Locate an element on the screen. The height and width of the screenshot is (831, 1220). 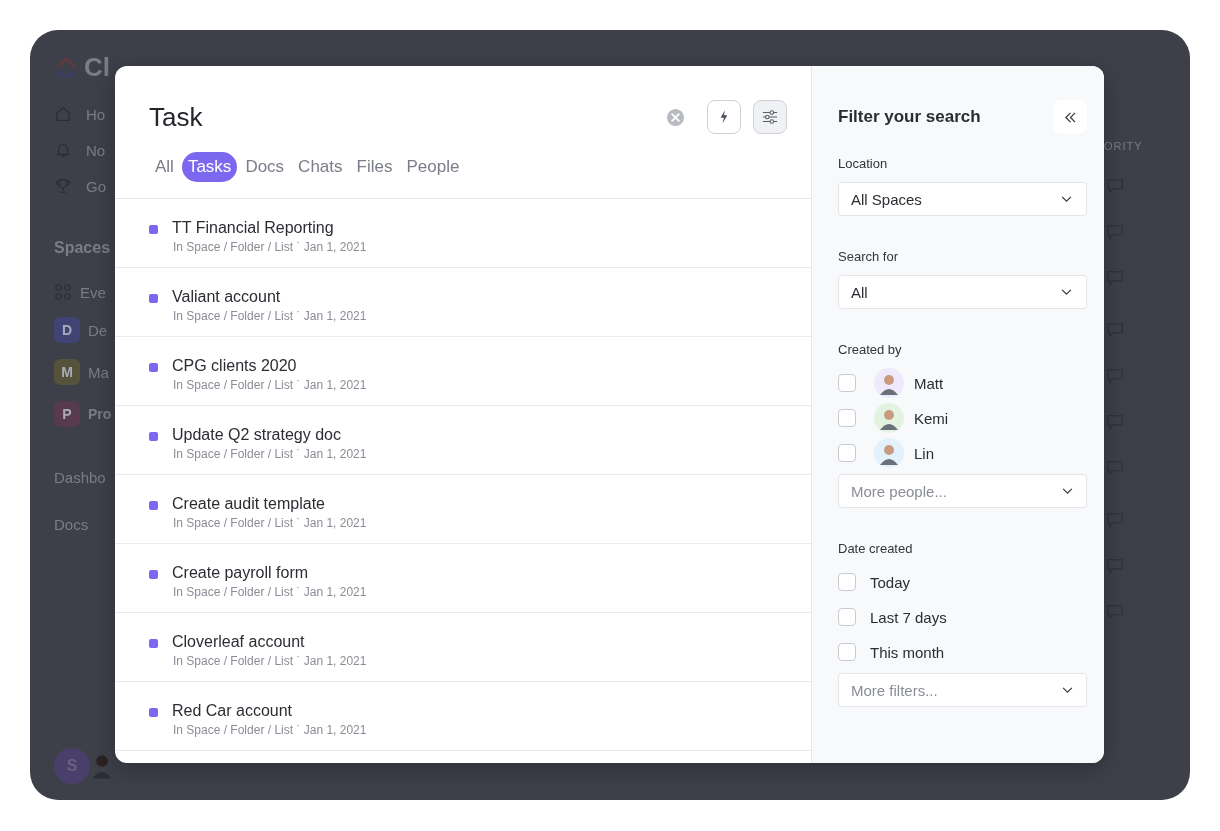
person-name: Kemi is located at coordinates (931, 418).